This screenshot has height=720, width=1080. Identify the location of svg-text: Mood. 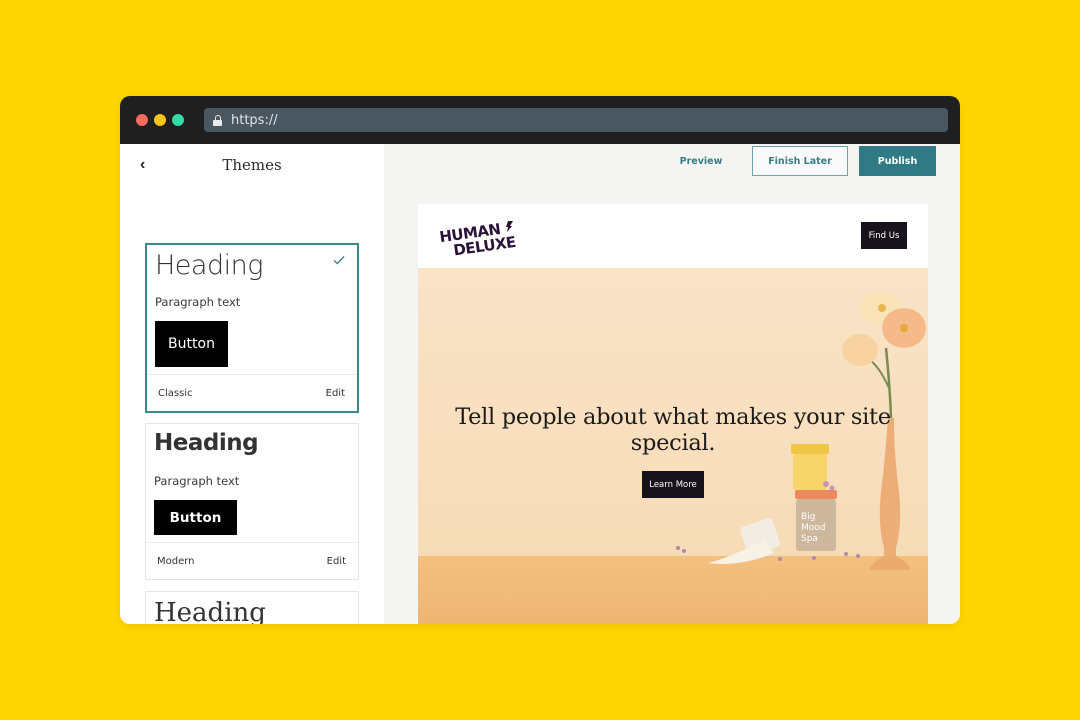
(813, 528).